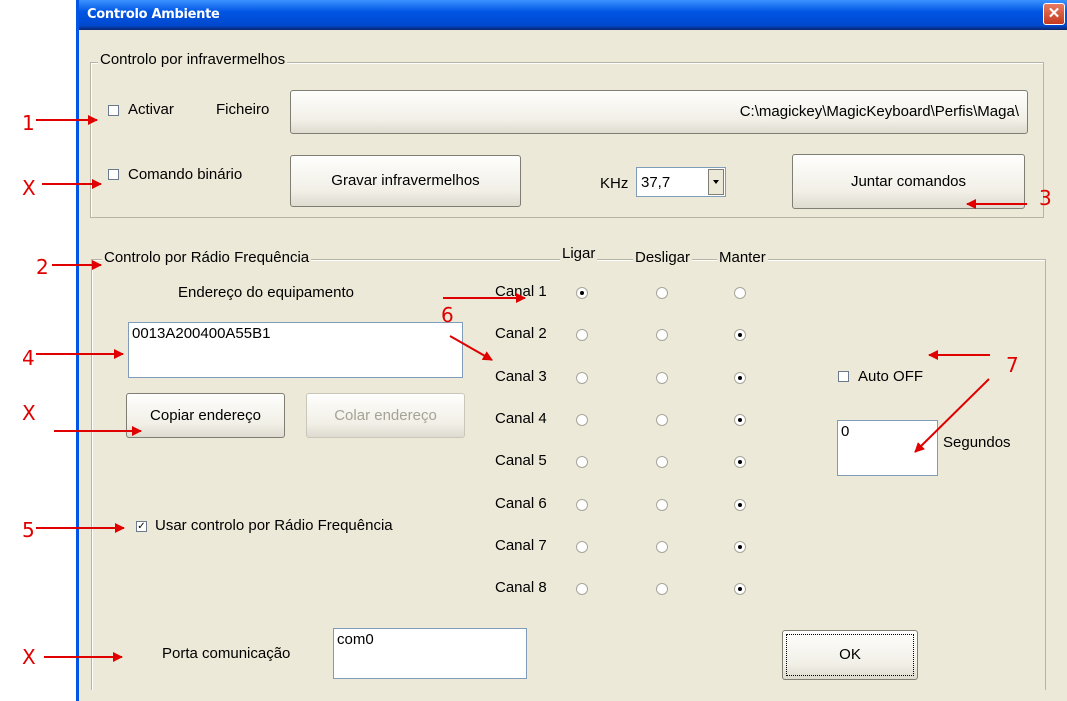 Image resolution: width=1067 pixels, height=701 pixels. I want to click on annotation-label-2: 2, so click(42, 267).